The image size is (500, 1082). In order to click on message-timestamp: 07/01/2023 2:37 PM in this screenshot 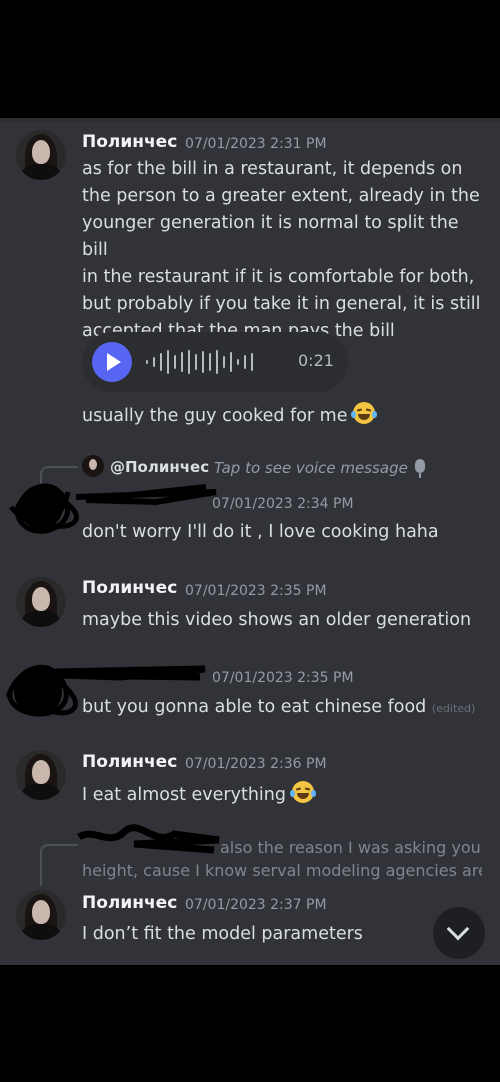, I will do `click(256, 905)`.